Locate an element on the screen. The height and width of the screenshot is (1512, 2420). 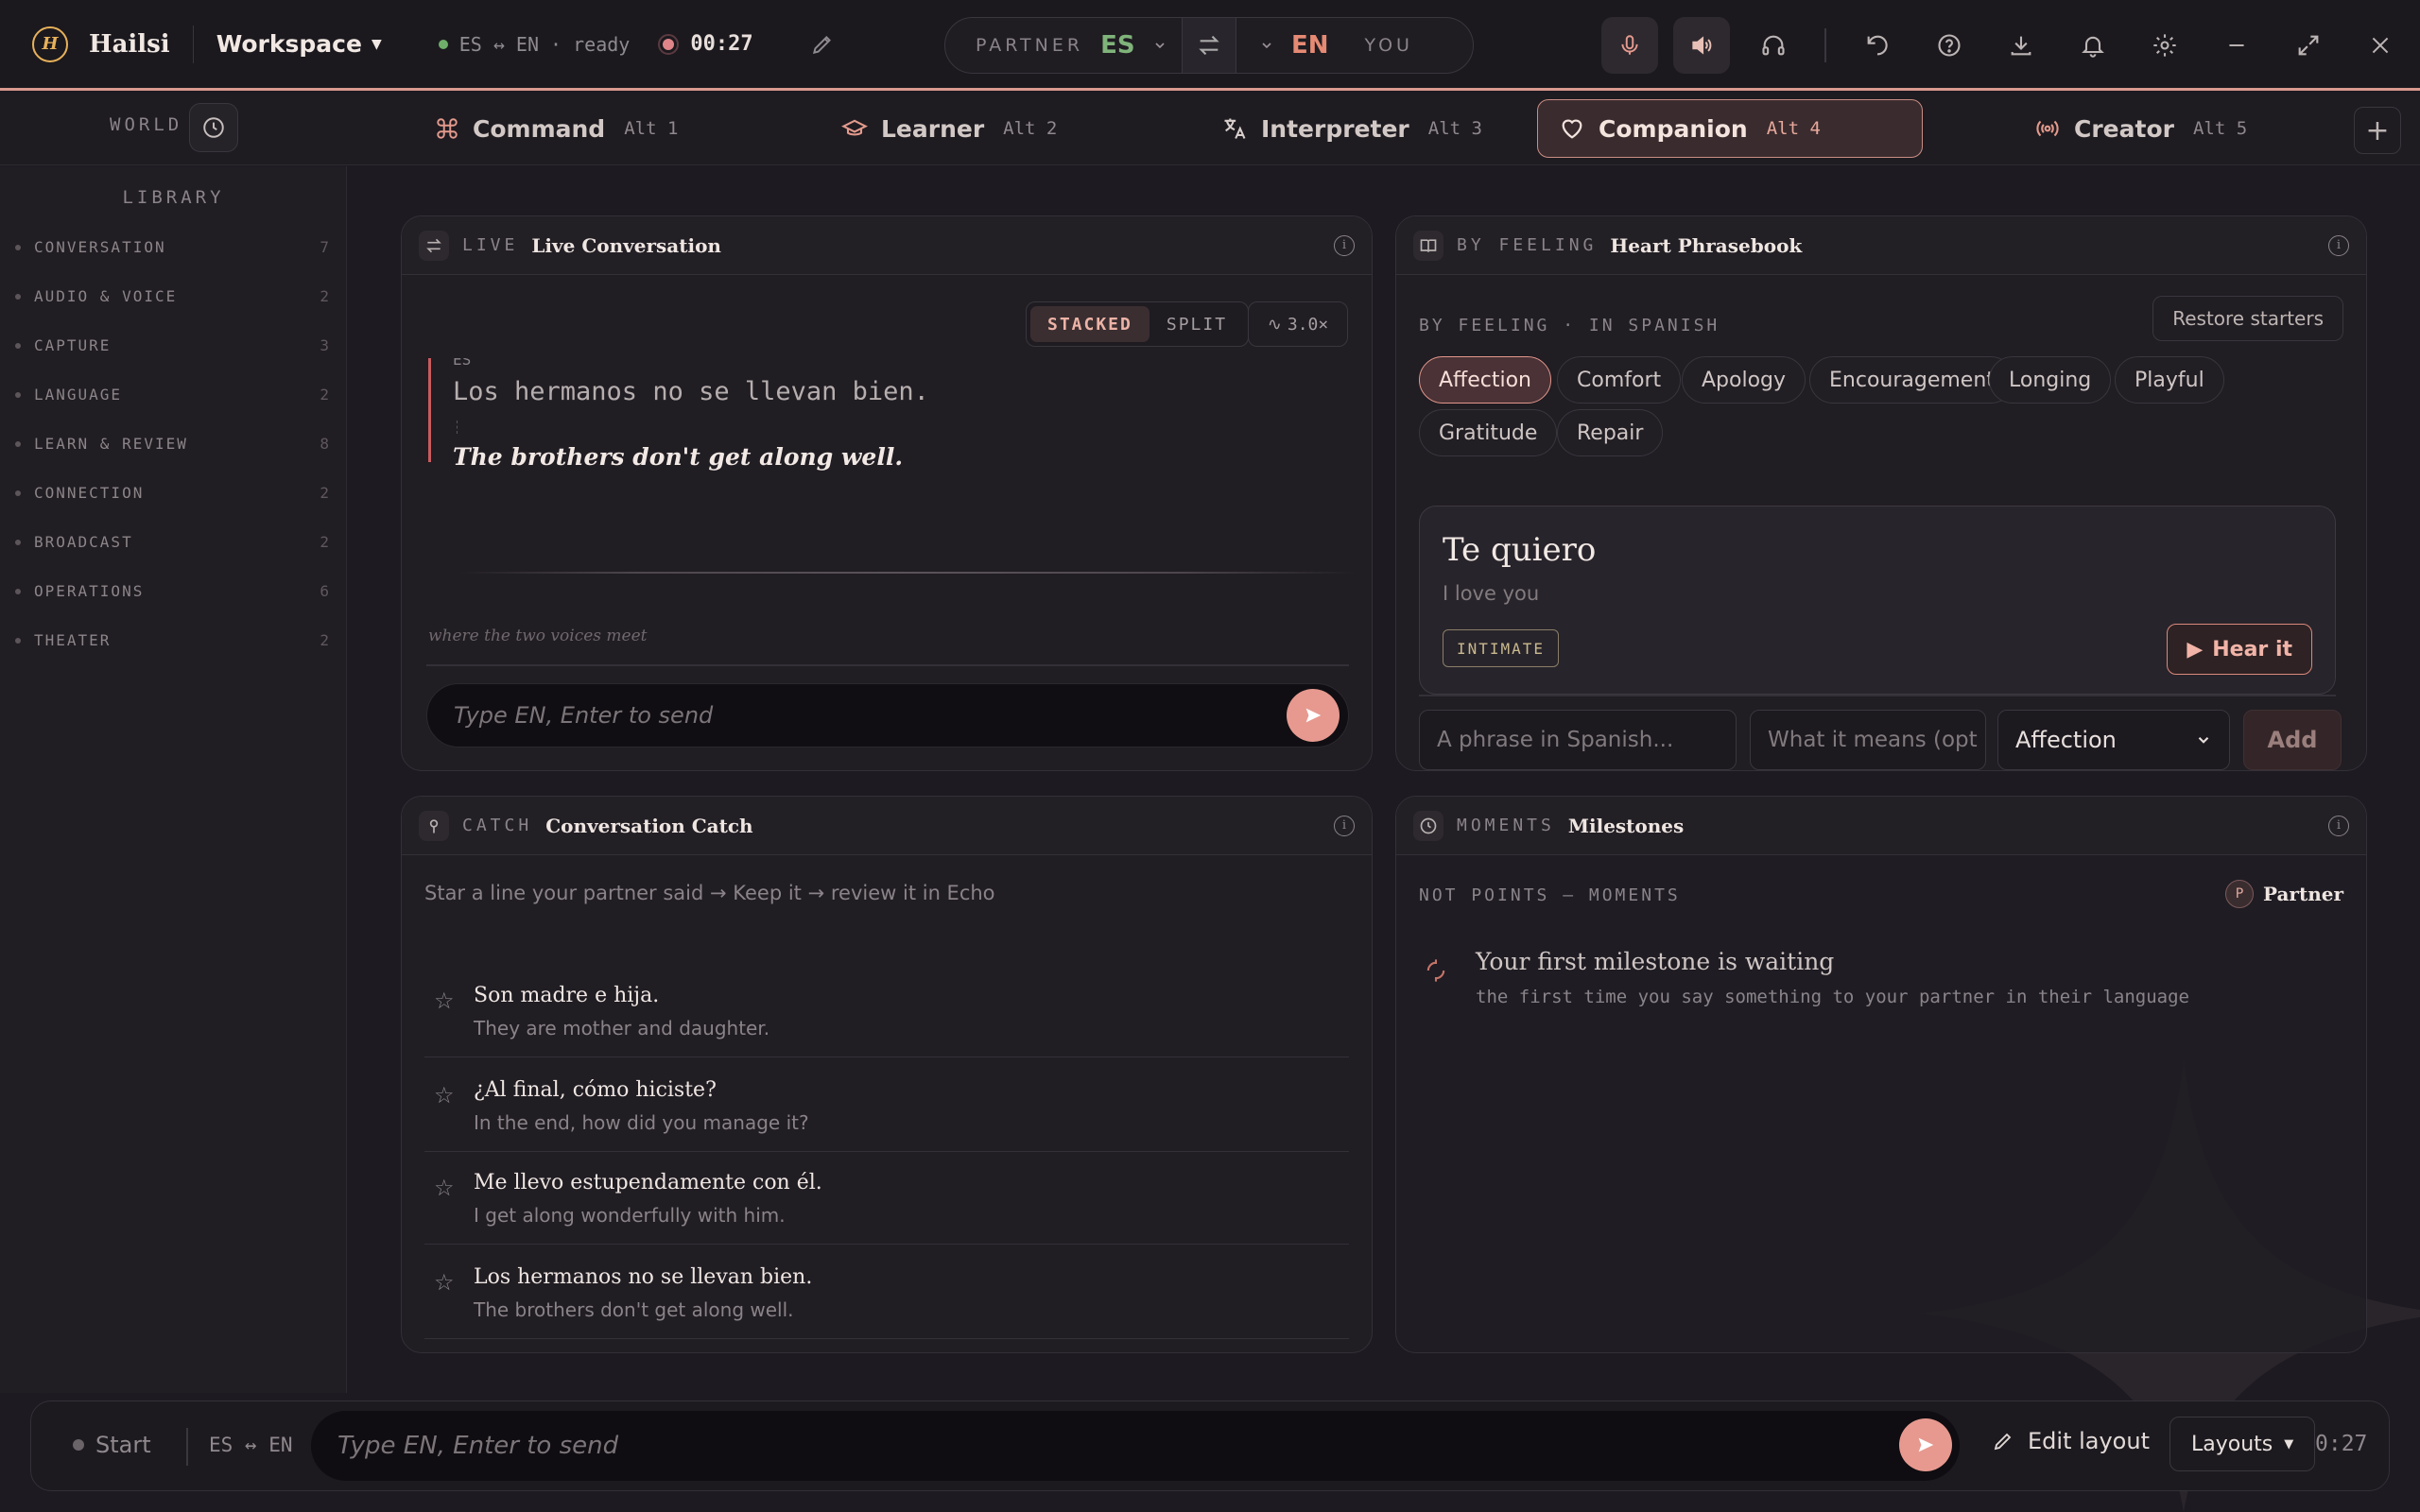
add-tab-button: + is located at coordinates (2377, 130).